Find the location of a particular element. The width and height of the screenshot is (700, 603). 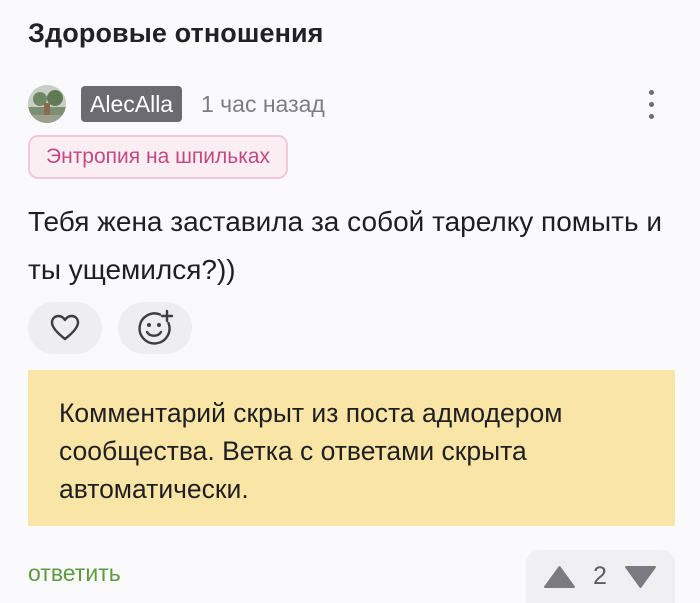

reply-link: ответить is located at coordinates (74, 573).